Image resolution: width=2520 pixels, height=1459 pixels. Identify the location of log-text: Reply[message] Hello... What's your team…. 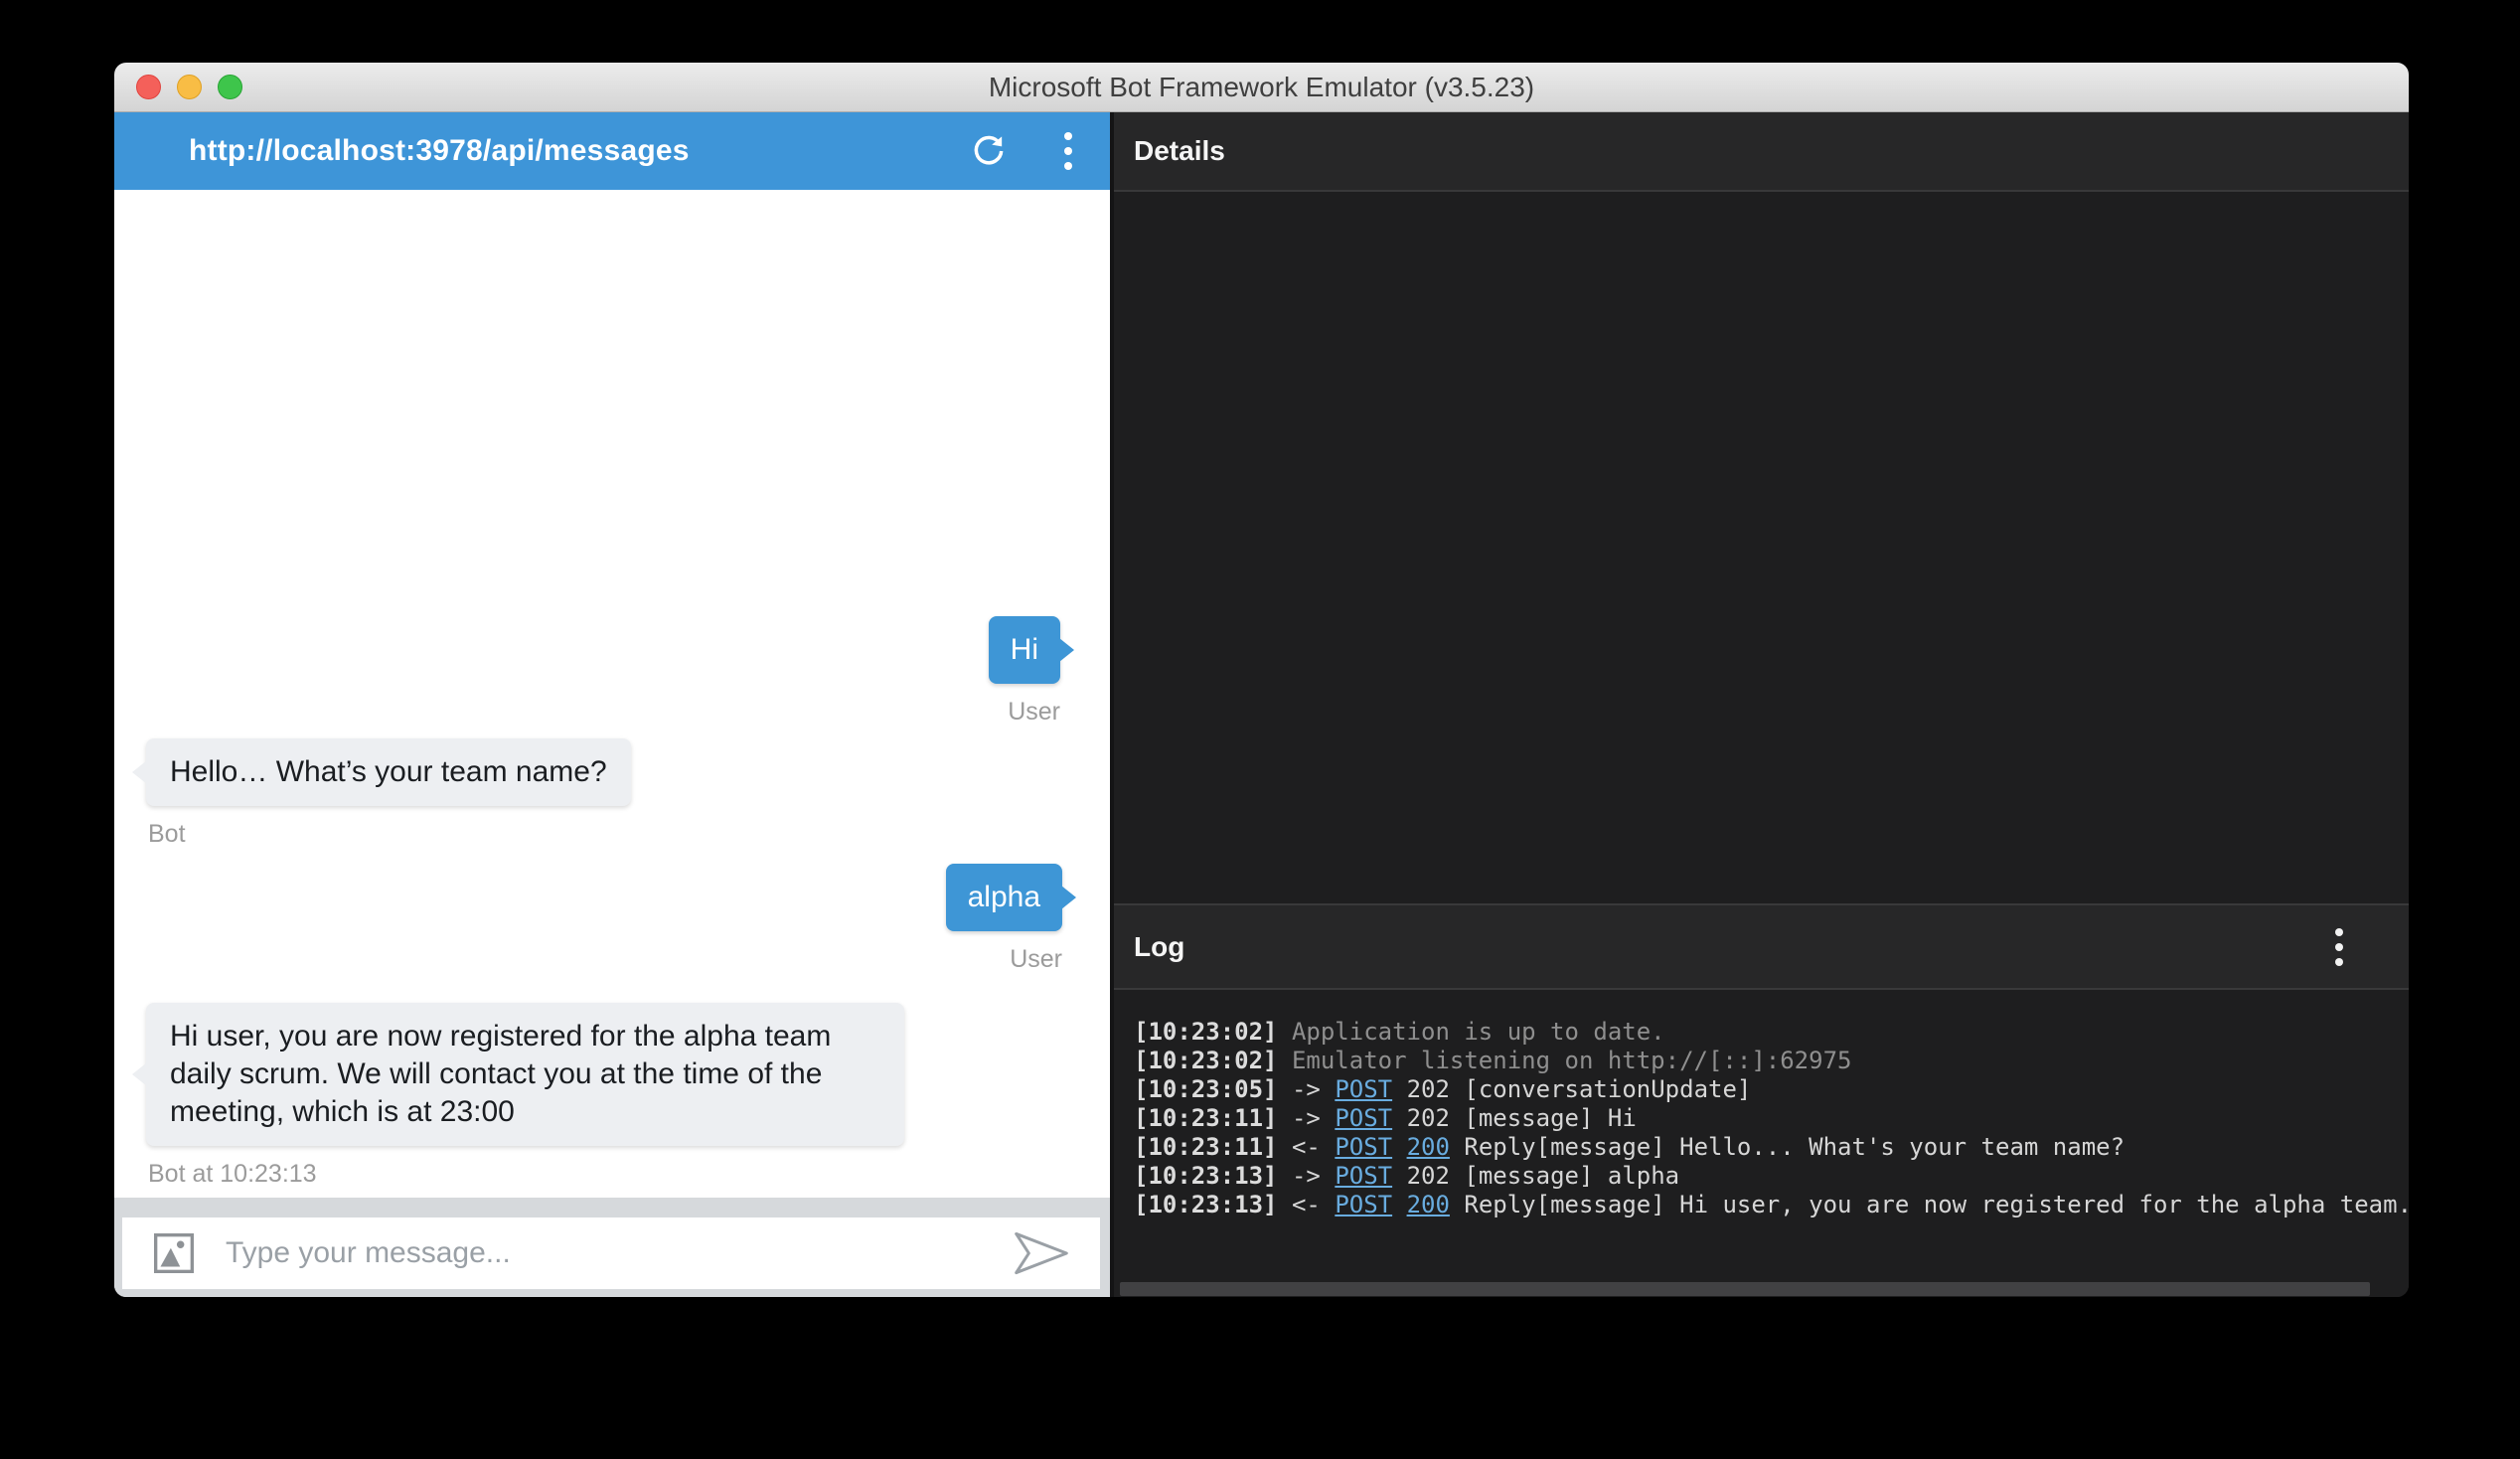
(1795, 1147).